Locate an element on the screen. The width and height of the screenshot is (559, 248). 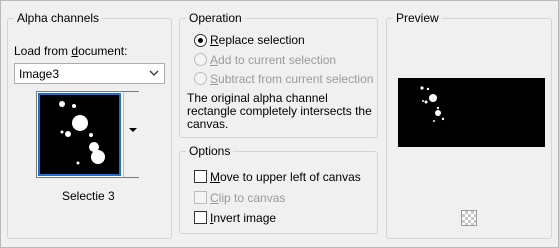
preview-canvas is located at coordinates (471, 112).